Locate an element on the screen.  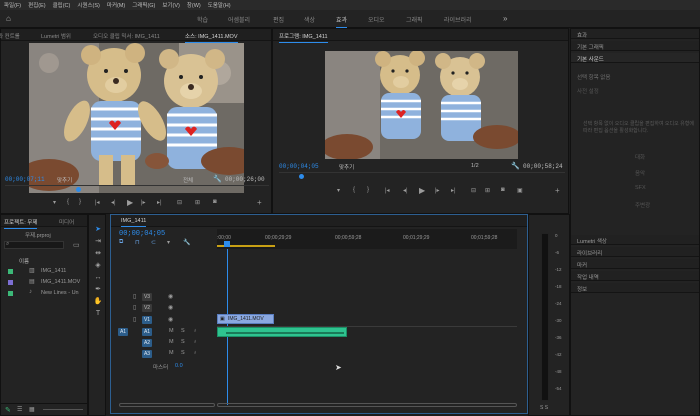
linked-selection-icon: ⊂ is located at coordinates (153, 242).